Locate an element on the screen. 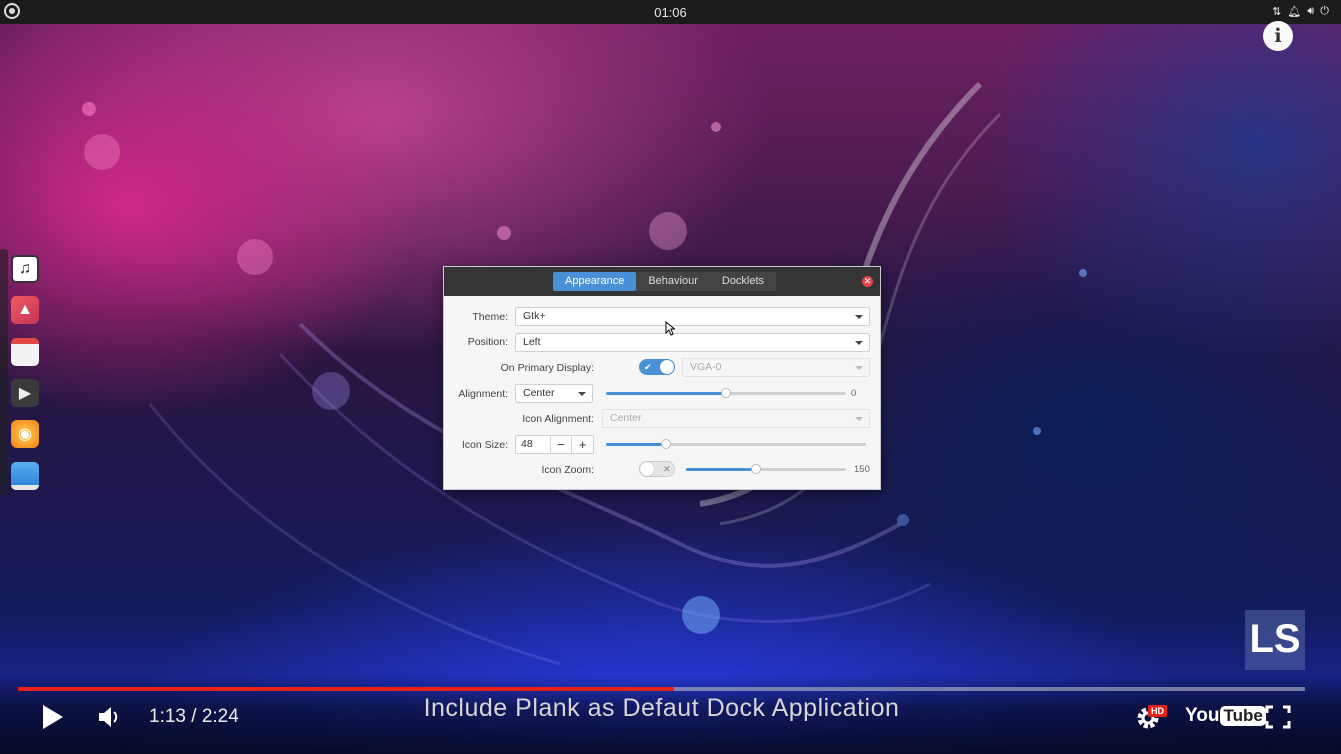 This screenshot has height=754, width=1341. folder-window-icon is located at coordinates (25, 476).